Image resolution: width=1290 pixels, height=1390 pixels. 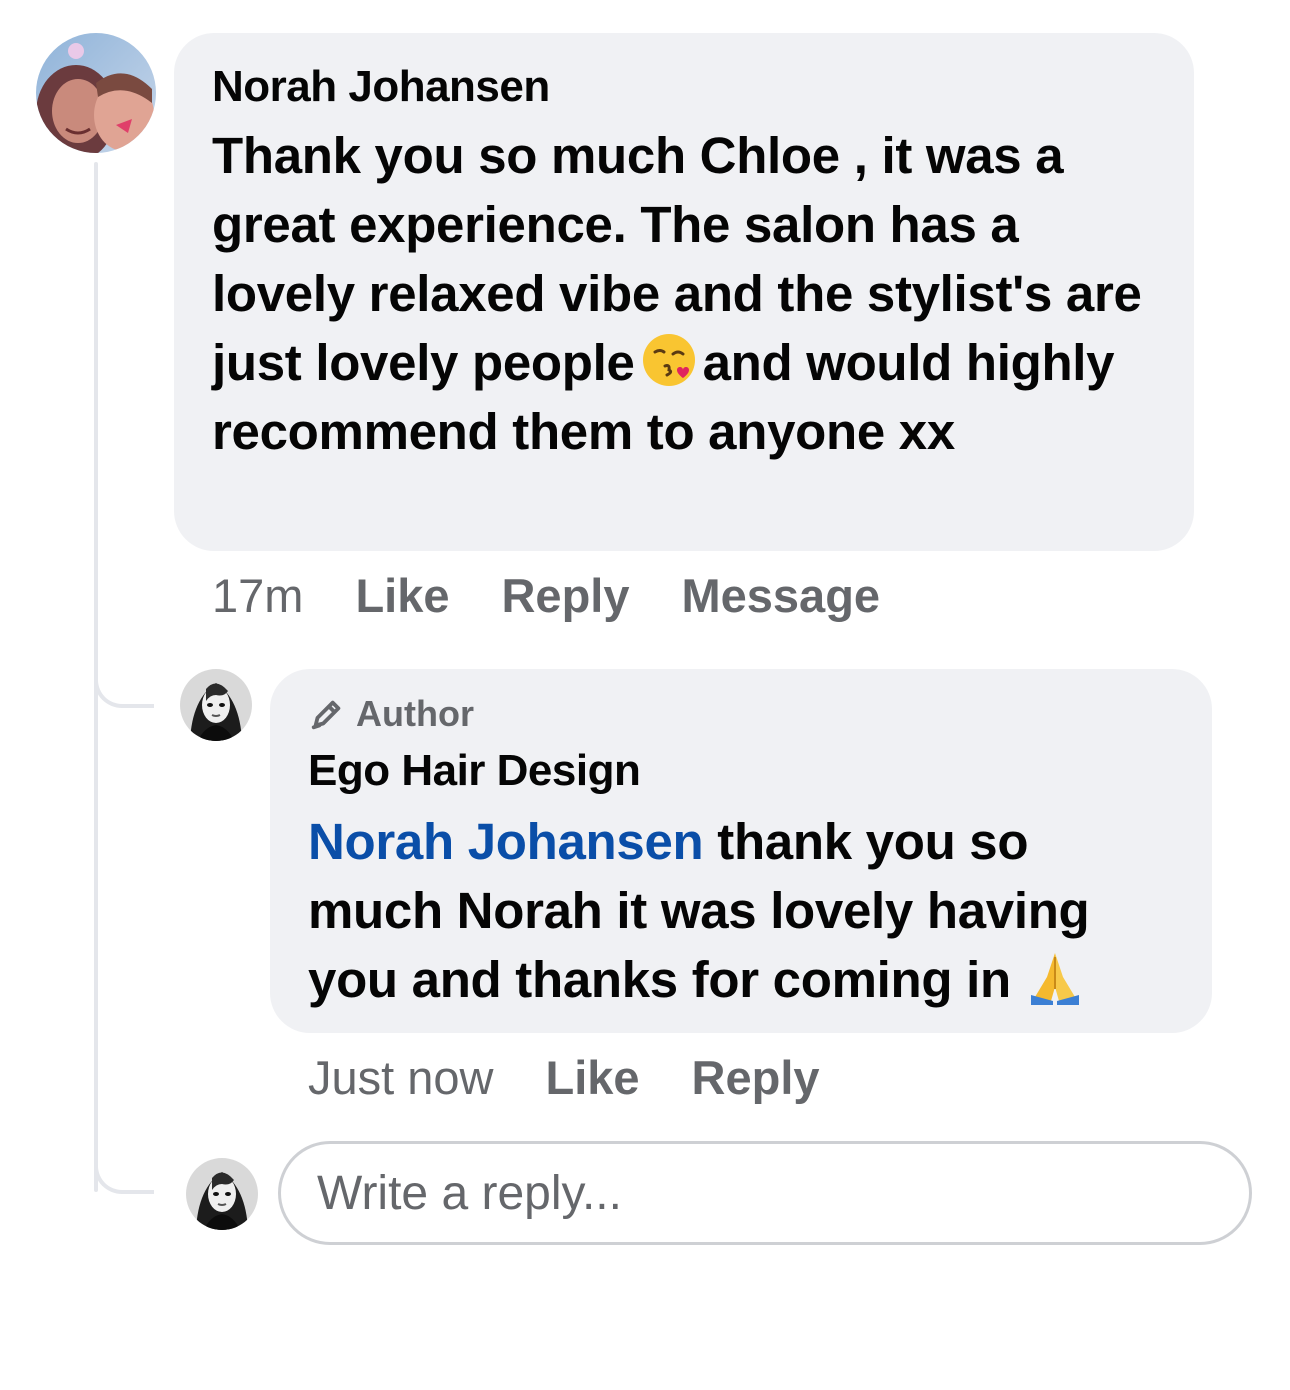 What do you see at coordinates (216, 705) in the screenshot?
I see `avatar-ego-hair-design` at bounding box center [216, 705].